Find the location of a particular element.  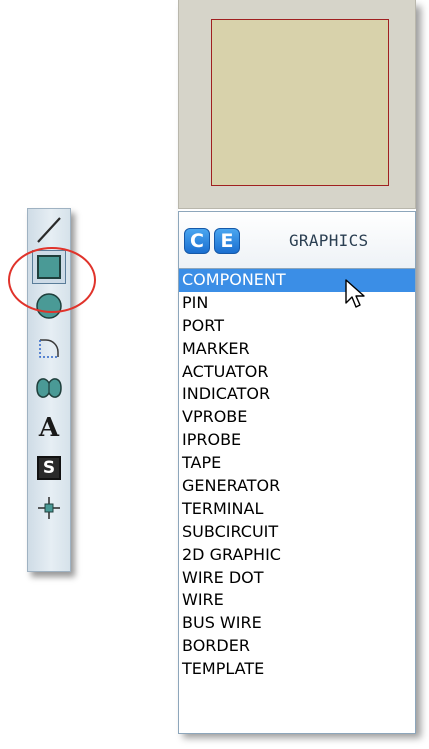

arc-icon is located at coordinates (49, 348).